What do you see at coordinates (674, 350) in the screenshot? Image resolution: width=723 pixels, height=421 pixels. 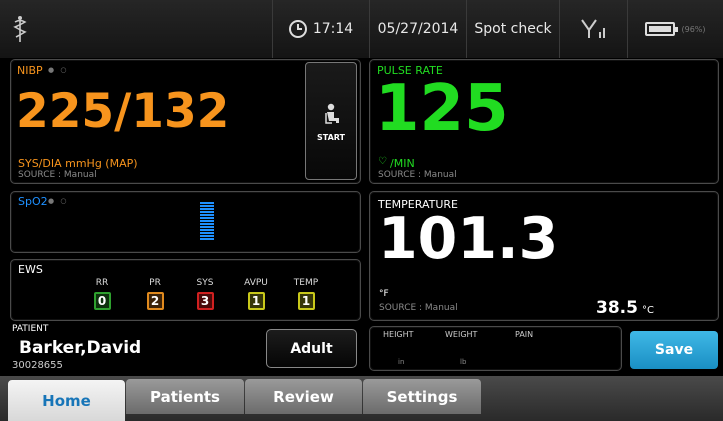 I see `save-button: Save` at bounding box center [674, 350].